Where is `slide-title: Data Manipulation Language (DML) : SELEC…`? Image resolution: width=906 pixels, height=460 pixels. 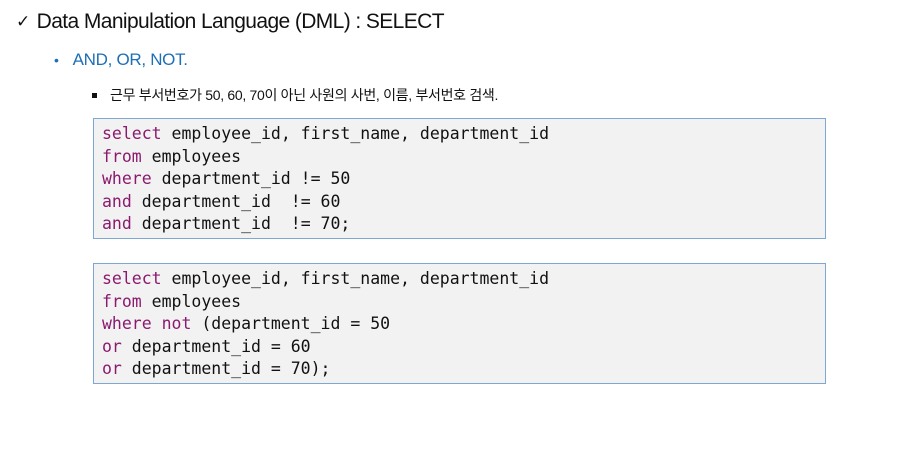
slide-title: Data Manipulation Language (DML) : SELEC… is located at coordinates (240, 21).